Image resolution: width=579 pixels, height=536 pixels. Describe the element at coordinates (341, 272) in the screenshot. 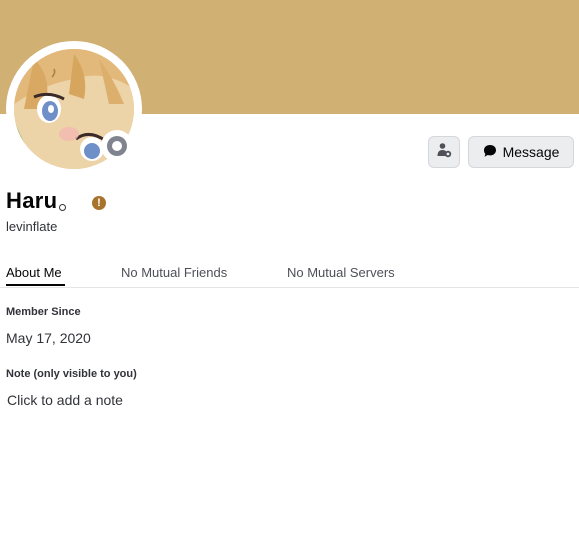

I see `tab-mutual-servers: No Mutual Servers` at that location.